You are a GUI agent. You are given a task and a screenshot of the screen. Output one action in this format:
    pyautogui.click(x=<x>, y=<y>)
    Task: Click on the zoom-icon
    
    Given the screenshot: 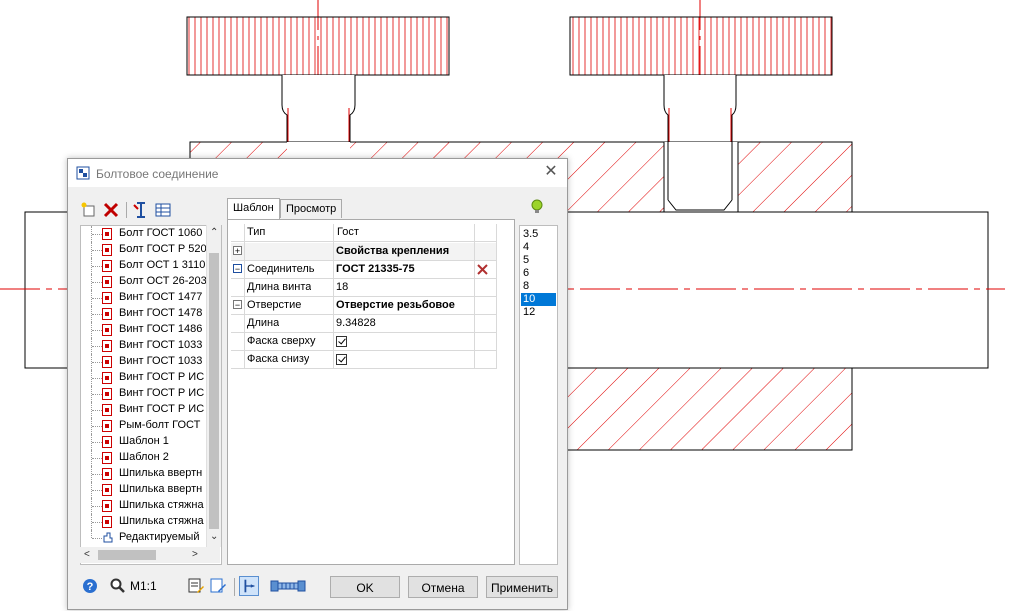 What is the action you would take?
    pyautogui.click(x=118, y=586)
    